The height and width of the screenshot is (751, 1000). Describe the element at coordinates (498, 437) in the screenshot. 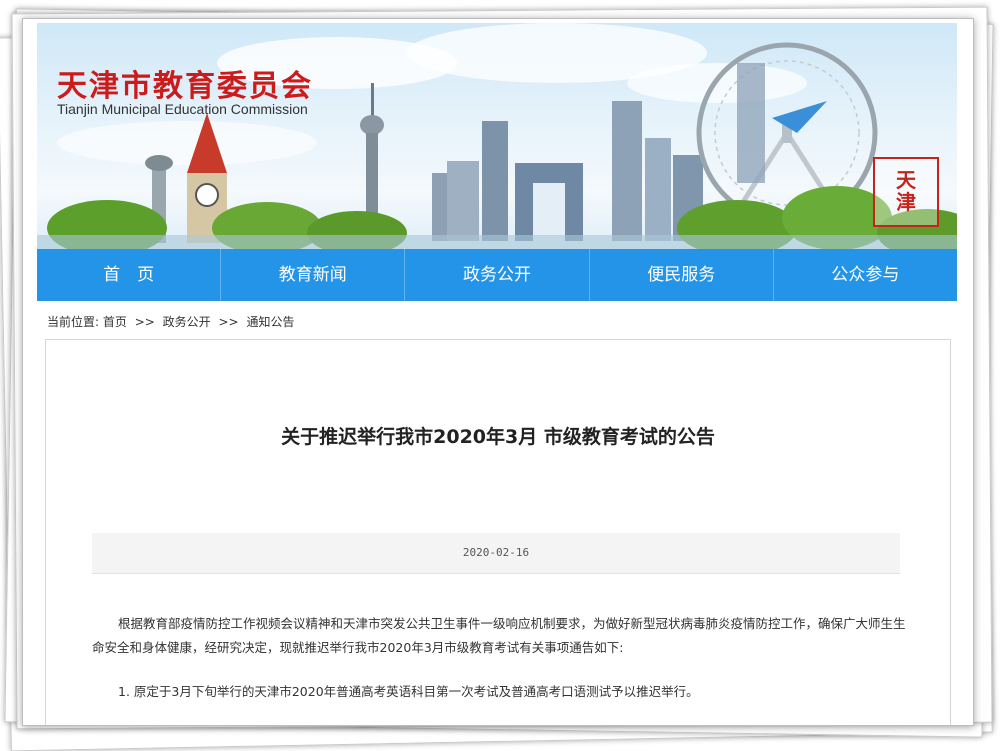

I see `article-title: 关于推迟举行我市2020年3月 市级教育考试的公告` at that location.